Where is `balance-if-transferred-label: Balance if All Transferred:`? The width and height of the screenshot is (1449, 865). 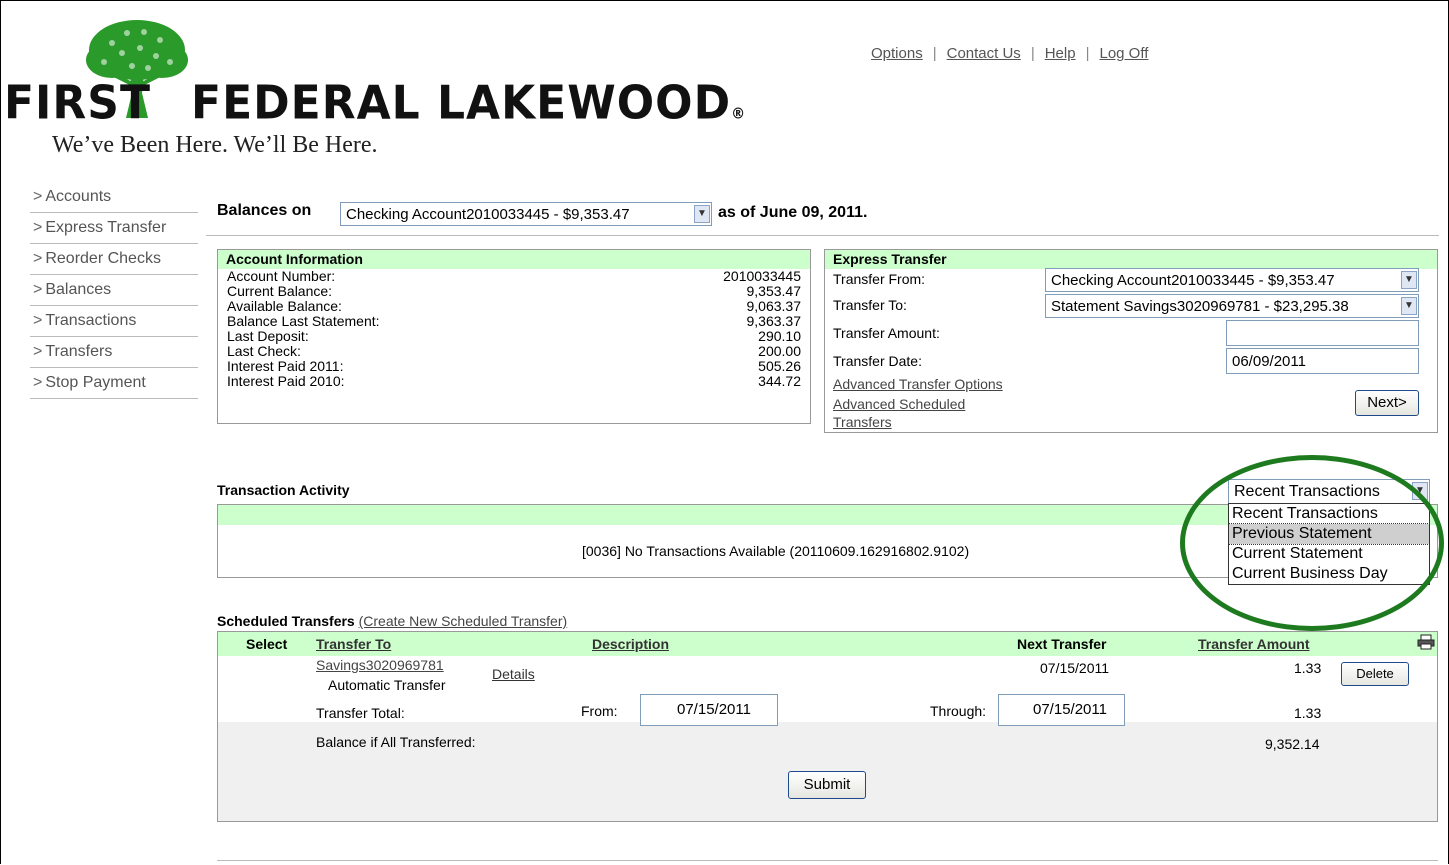 balance-if-transferred-label: Balance if All Transferred: is located at coordinates (396, 742).